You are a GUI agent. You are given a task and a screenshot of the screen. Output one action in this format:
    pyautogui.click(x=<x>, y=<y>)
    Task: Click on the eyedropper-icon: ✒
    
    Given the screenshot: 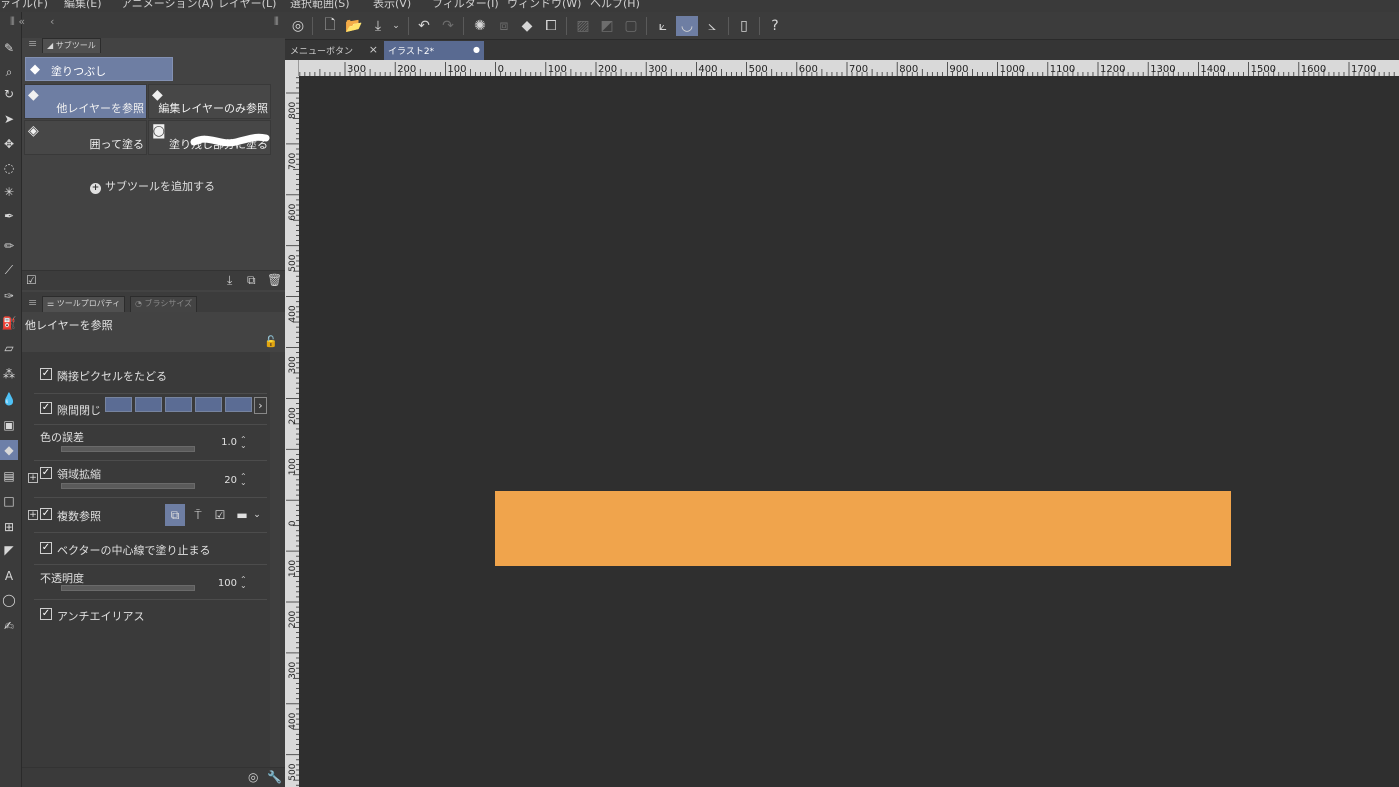 What is the action you would take?
    pyautogui.click(x=9, y=216)
    